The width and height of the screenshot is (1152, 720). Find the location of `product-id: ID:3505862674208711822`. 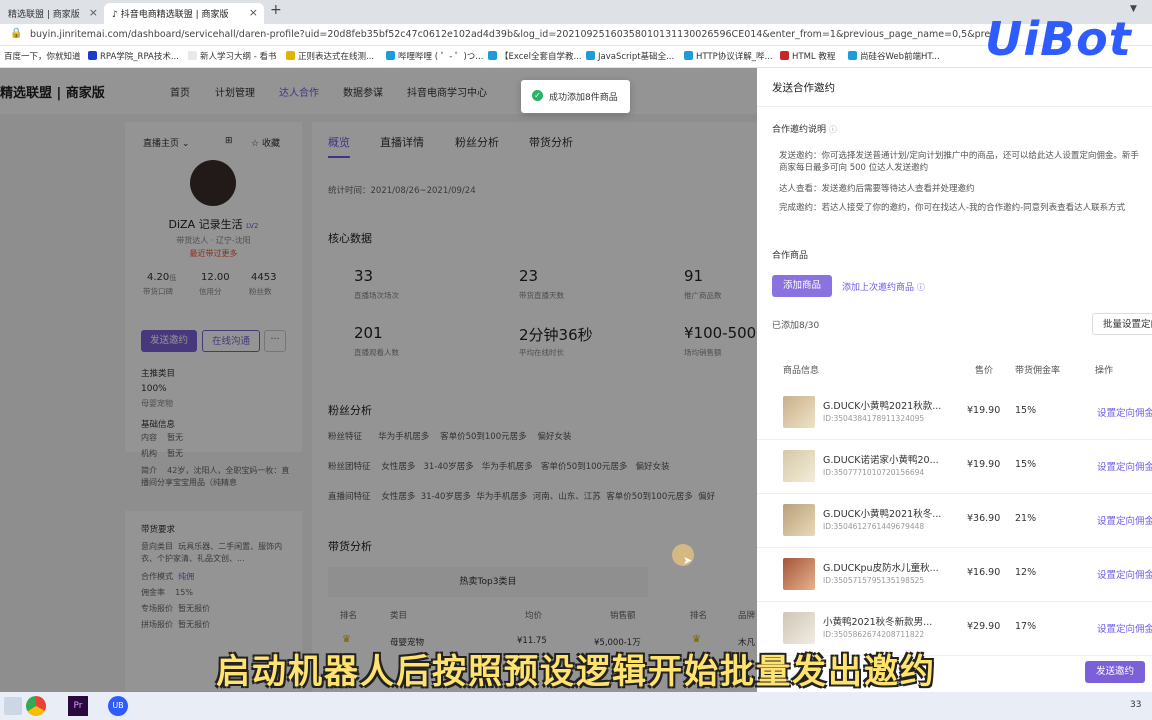

product-id: ID:3505862674208711822 is located at coordinates (874, 634).